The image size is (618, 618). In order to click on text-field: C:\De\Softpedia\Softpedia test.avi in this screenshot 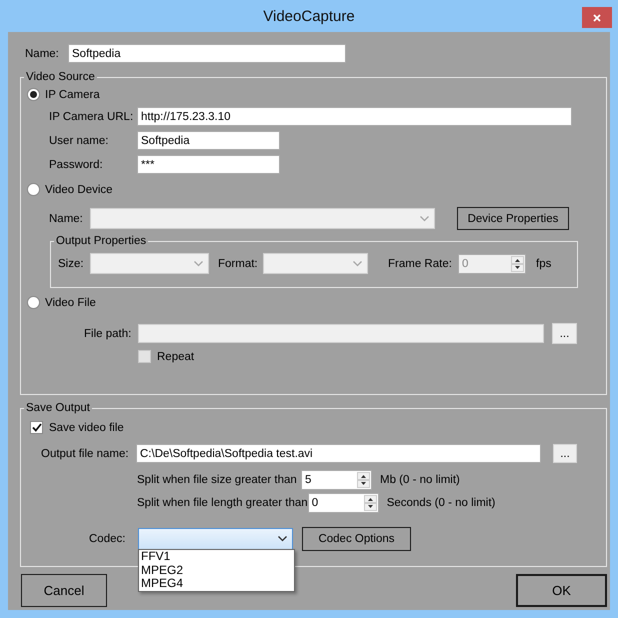, I will do `click(338, 453)`.